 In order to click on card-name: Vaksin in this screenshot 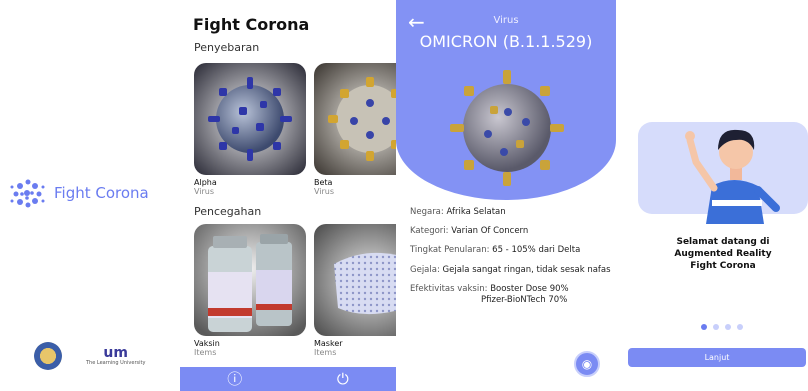, I will do `click(207, 343)`.